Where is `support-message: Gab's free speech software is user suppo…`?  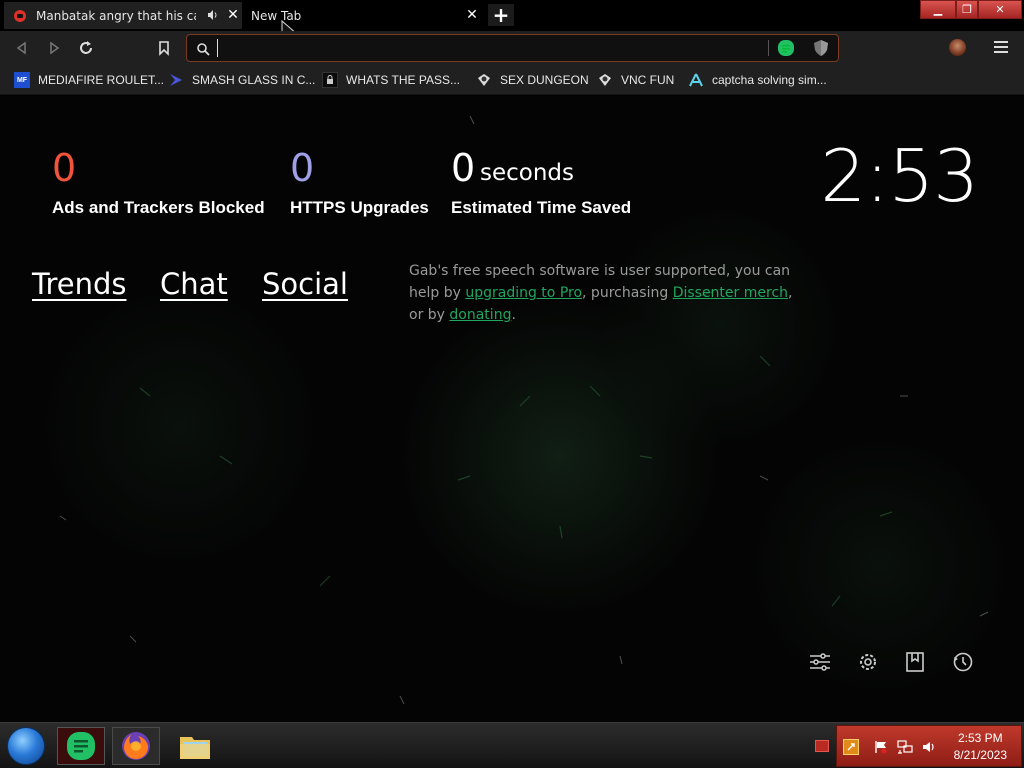 support-message: Gab's free speech software is user suppo… is located at coordinates (609, 293).